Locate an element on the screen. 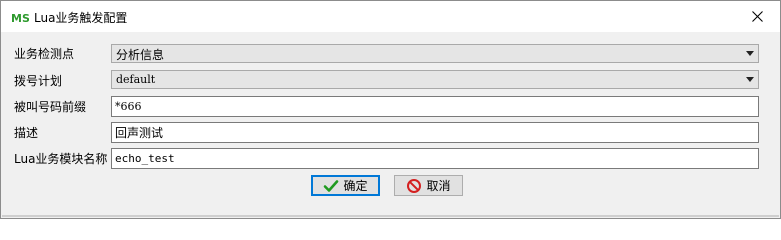 The image size is (781, 240). cancel-button-label: 取消 is located at coordinates (438, 186).